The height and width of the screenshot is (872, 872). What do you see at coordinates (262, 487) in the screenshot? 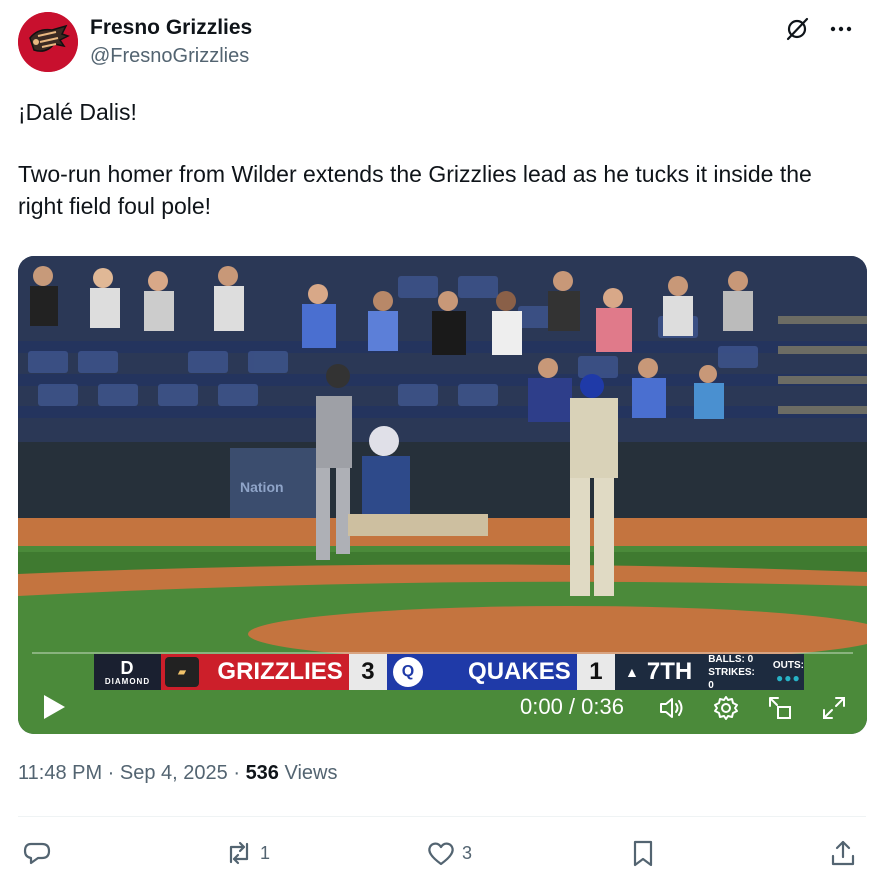
I see `svg-text: Nation` at bounding box center [262, 487].